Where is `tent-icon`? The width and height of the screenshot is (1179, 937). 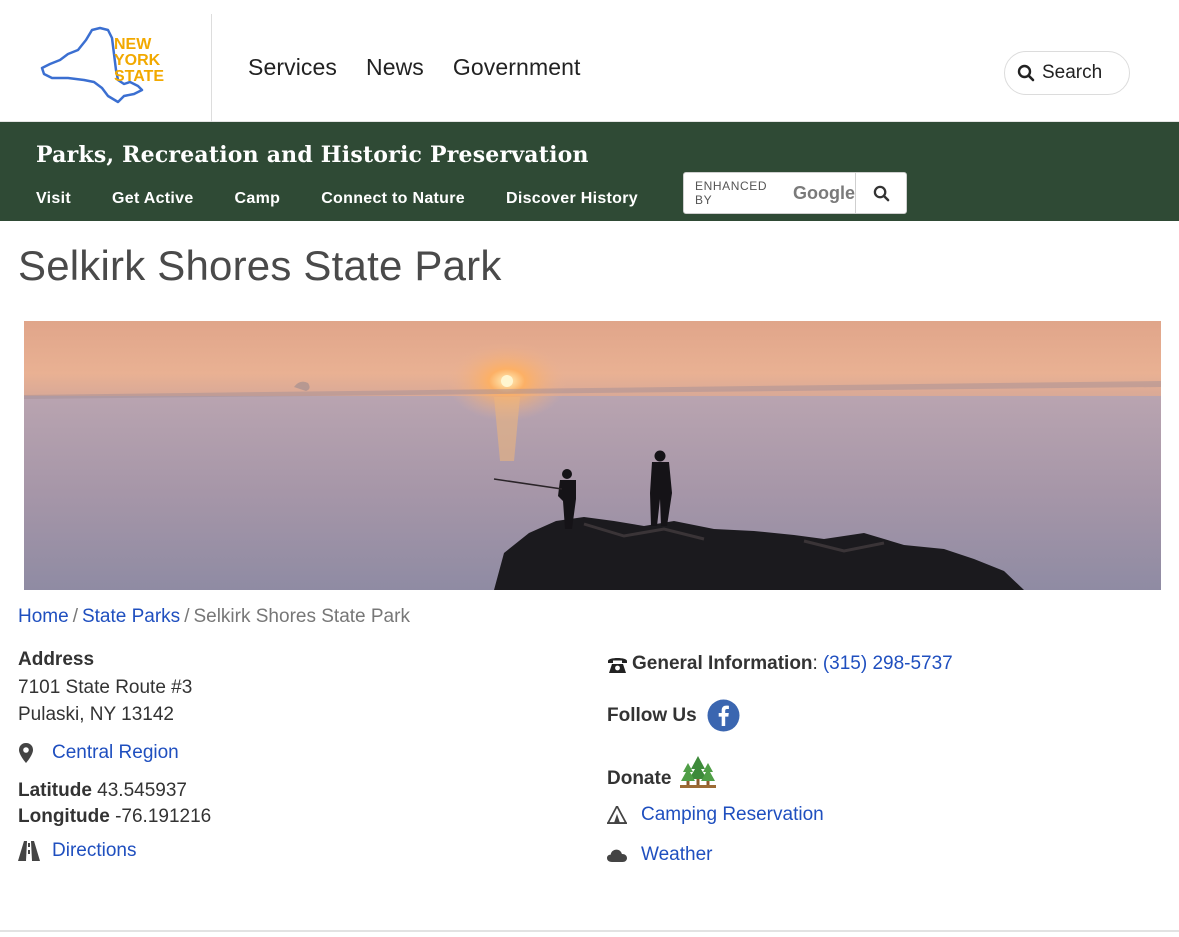
tent-icon is located at coordinates (624, 815).